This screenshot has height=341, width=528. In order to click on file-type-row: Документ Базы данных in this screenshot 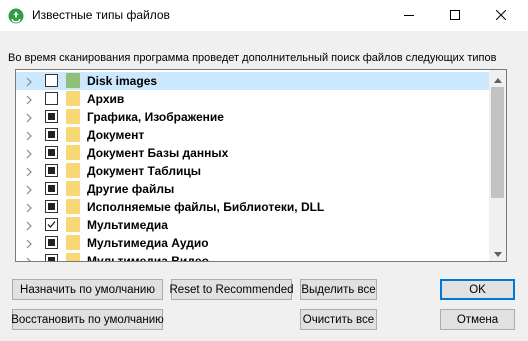, I will do `click(252, 153)`.